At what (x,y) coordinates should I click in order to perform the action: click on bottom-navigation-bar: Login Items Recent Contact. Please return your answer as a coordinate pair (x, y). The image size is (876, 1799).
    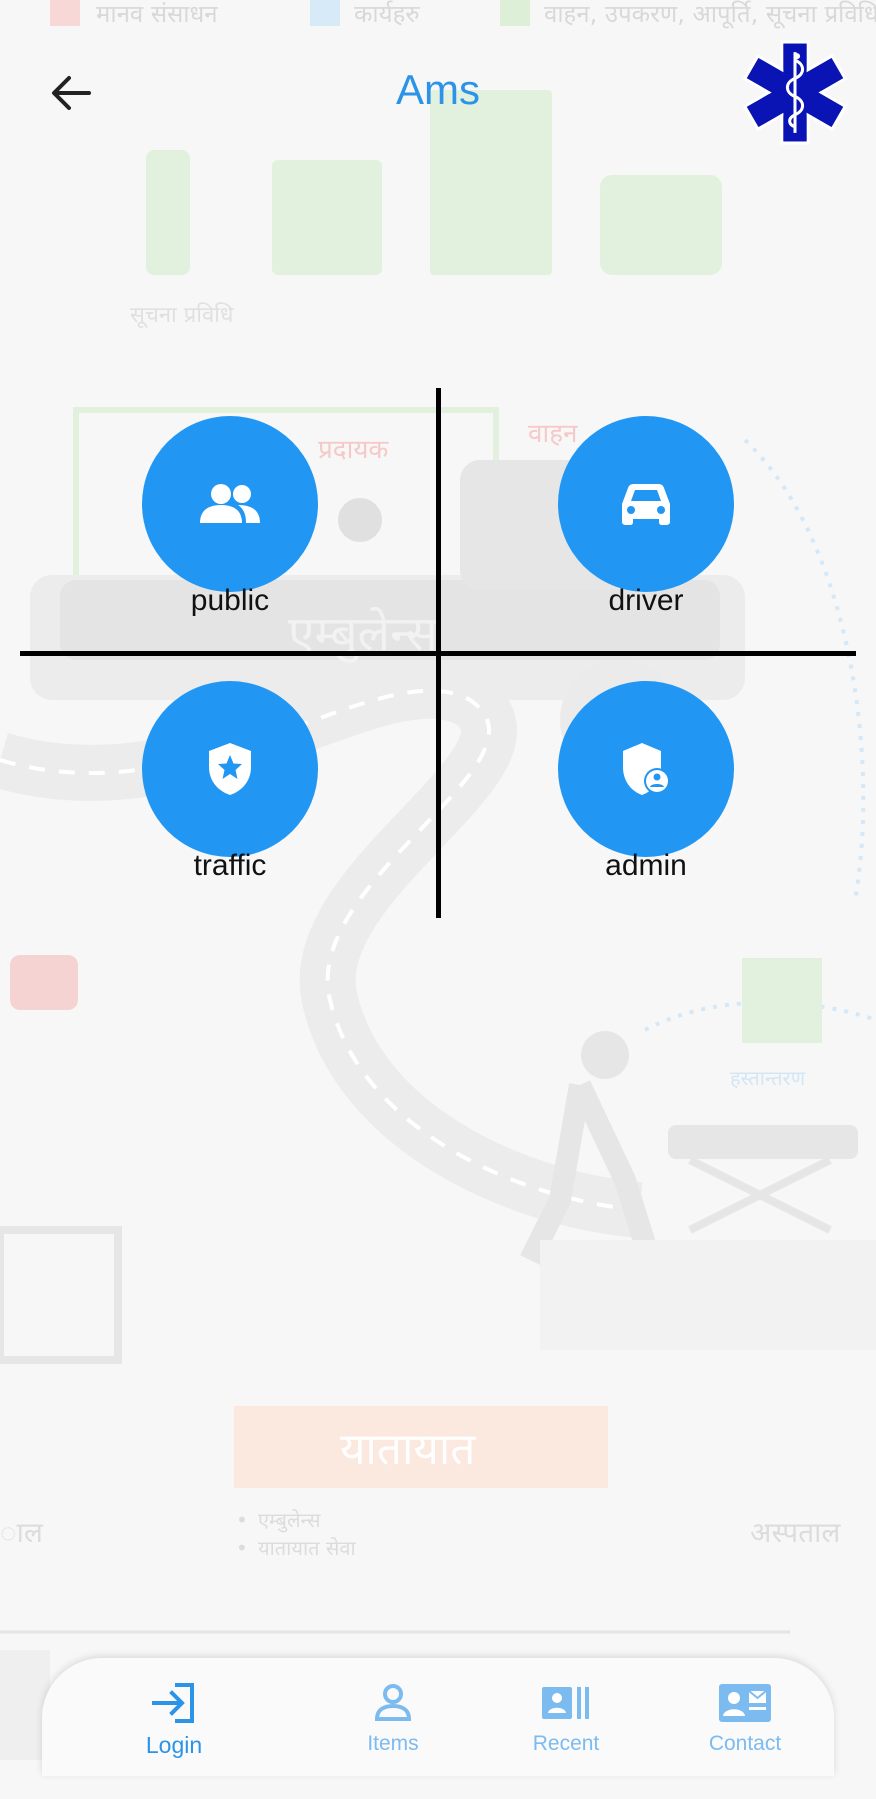
    Looking at the image, I should click on (438, 1717).